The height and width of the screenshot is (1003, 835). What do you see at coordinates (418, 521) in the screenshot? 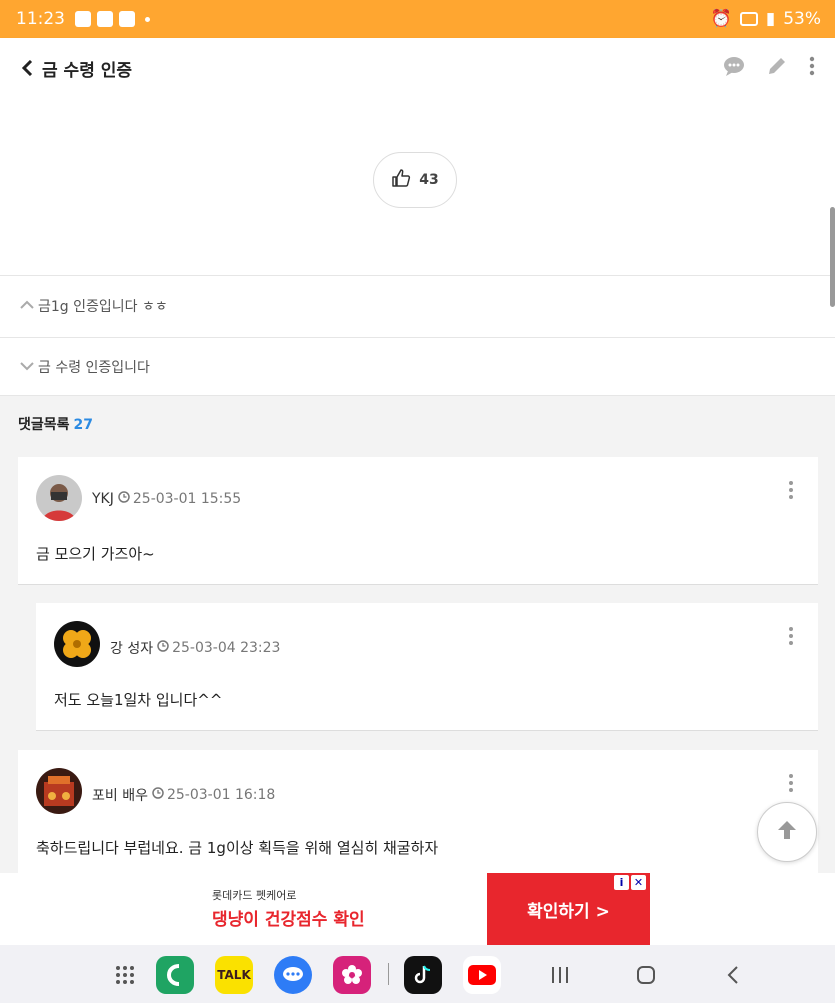
I see `comment-item: YKJ 25-03-01 15:55 금 모으기 가즈아~` at bounding box center [418, 521].